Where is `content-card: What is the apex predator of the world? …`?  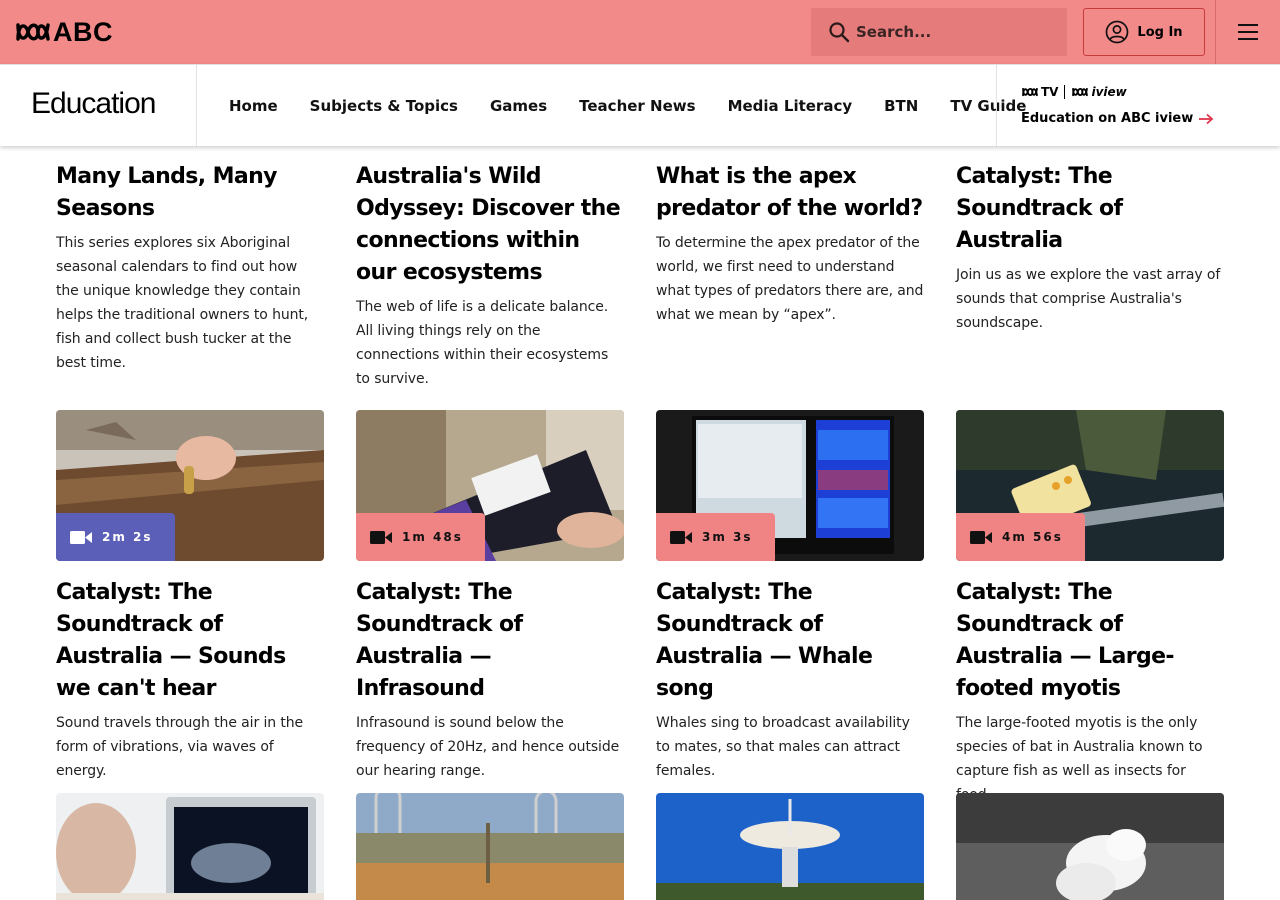
content-card: What is the apex predator of the world? … is located at coordinates (790, 244).